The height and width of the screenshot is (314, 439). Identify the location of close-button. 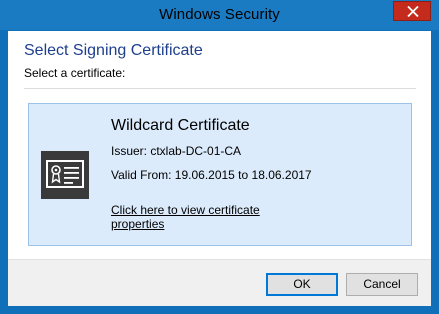
(412, 11).